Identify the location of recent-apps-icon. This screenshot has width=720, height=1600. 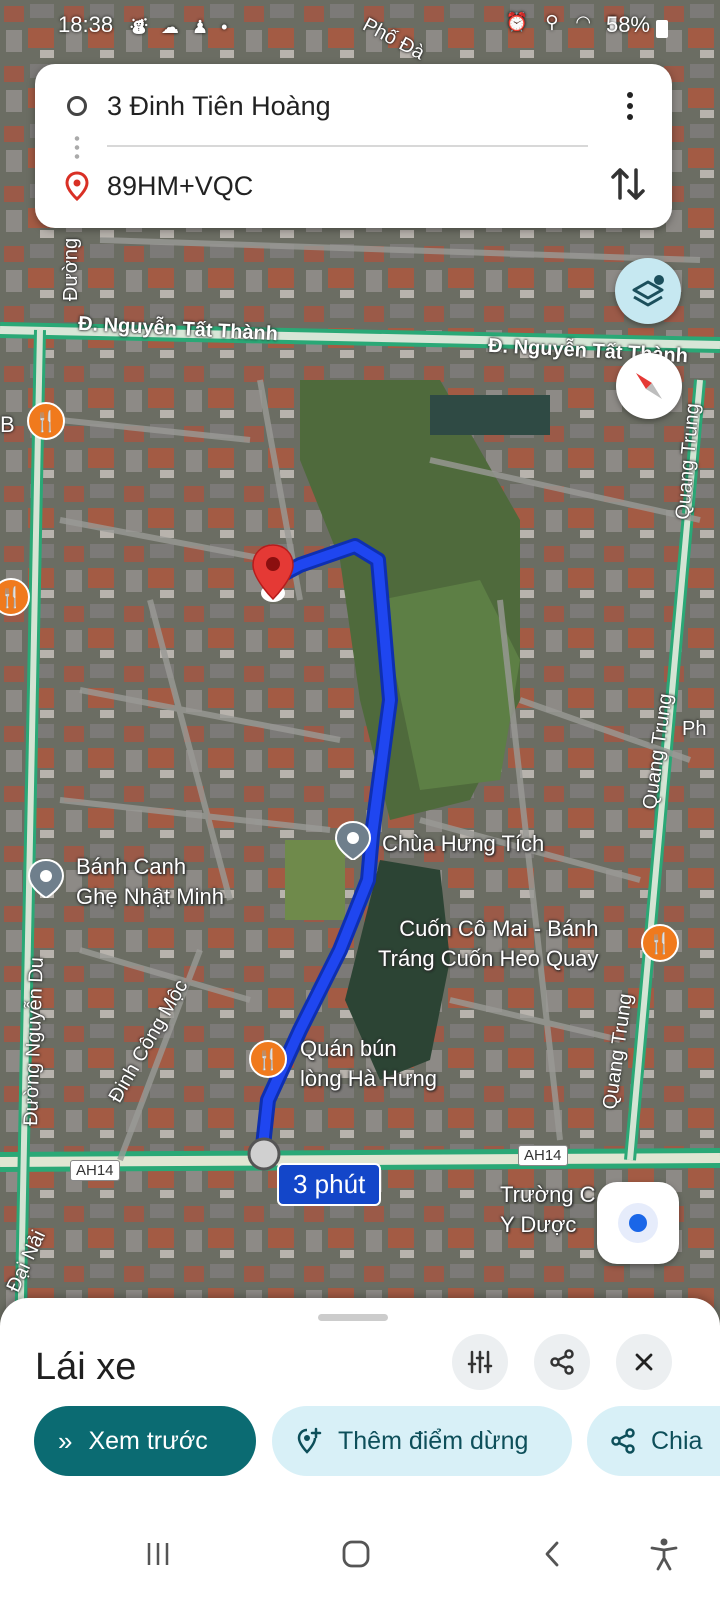
(158, 1554).